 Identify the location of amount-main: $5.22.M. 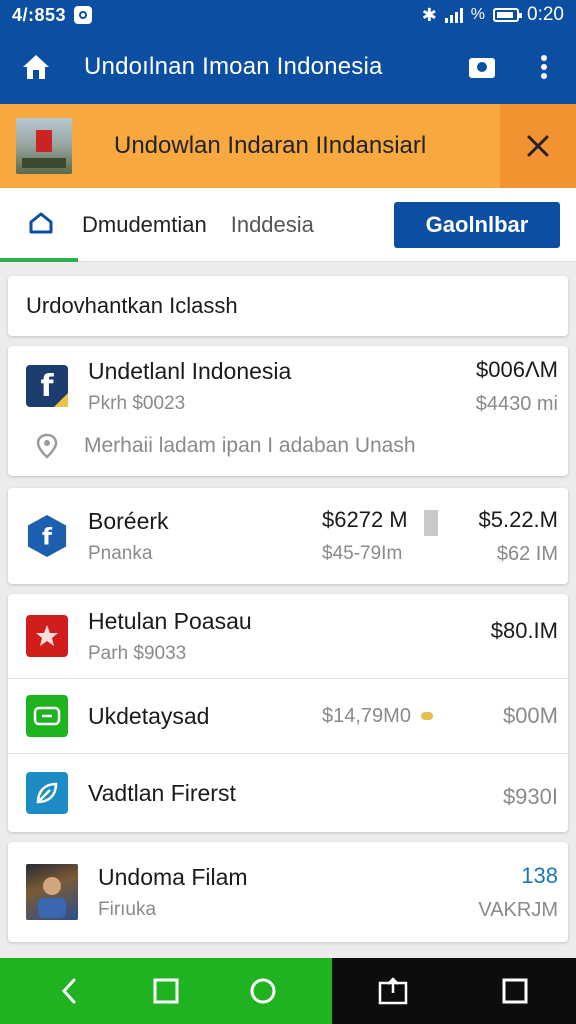
(518, 519).